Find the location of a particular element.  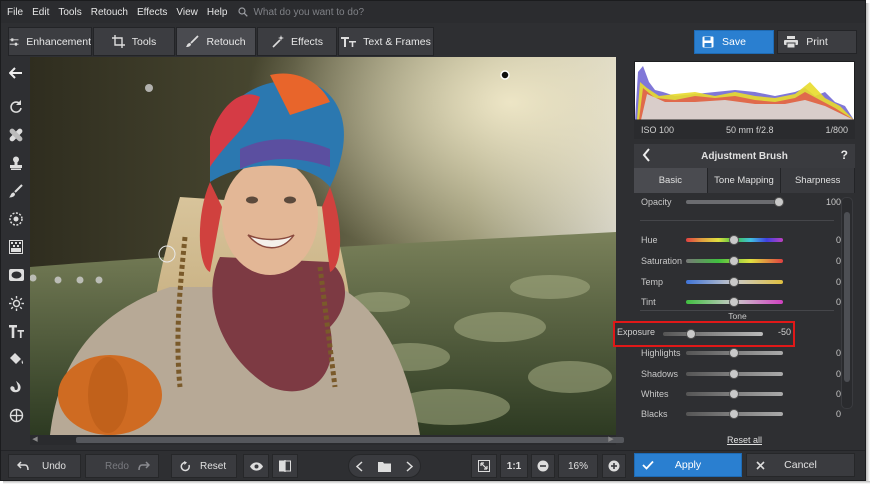

horizontal-scrollbar: ◀ ▶ is located at coordinates (327, 440).